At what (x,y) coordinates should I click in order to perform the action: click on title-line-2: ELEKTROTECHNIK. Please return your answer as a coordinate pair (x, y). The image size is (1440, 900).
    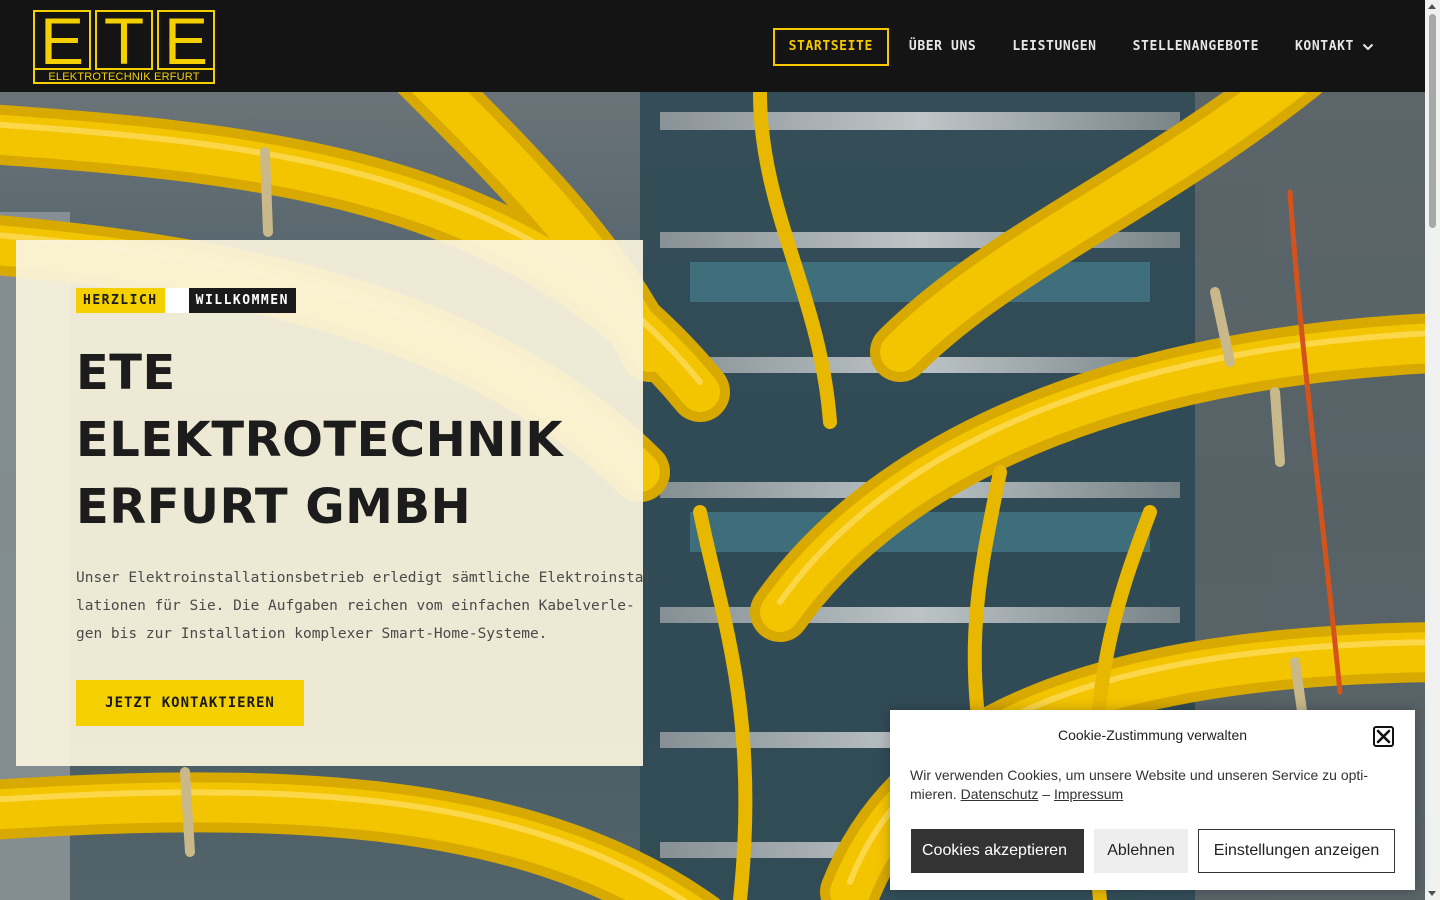
    Looking at the image, I should click on (320, 440).